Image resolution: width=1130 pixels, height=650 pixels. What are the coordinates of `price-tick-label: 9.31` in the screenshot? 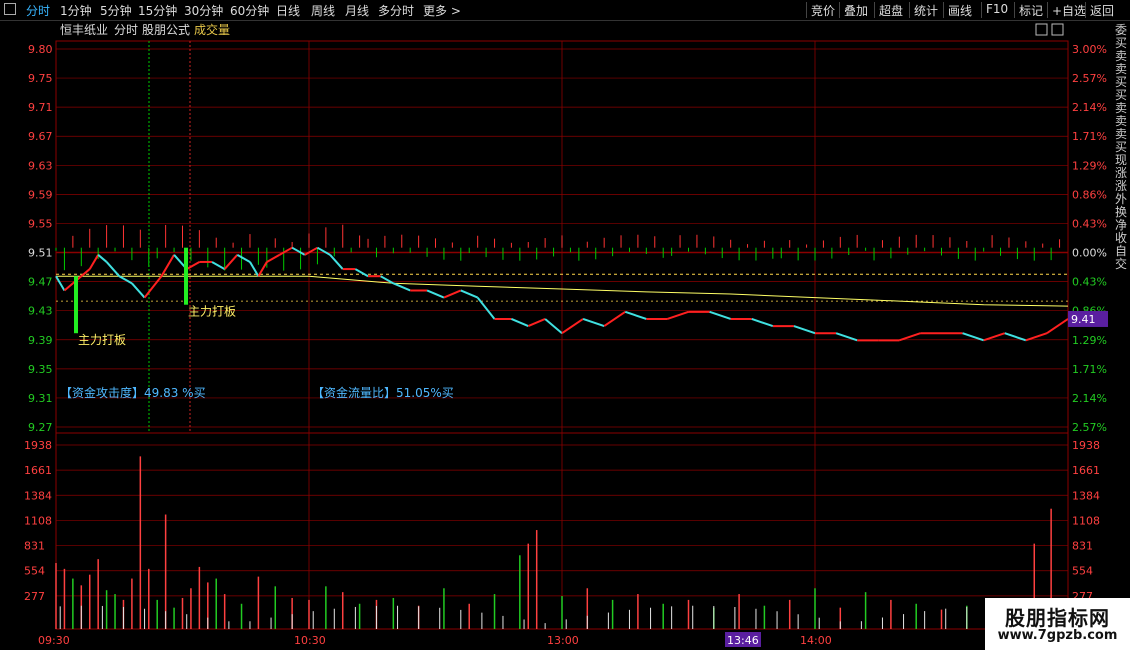 It's located at (40, 398).